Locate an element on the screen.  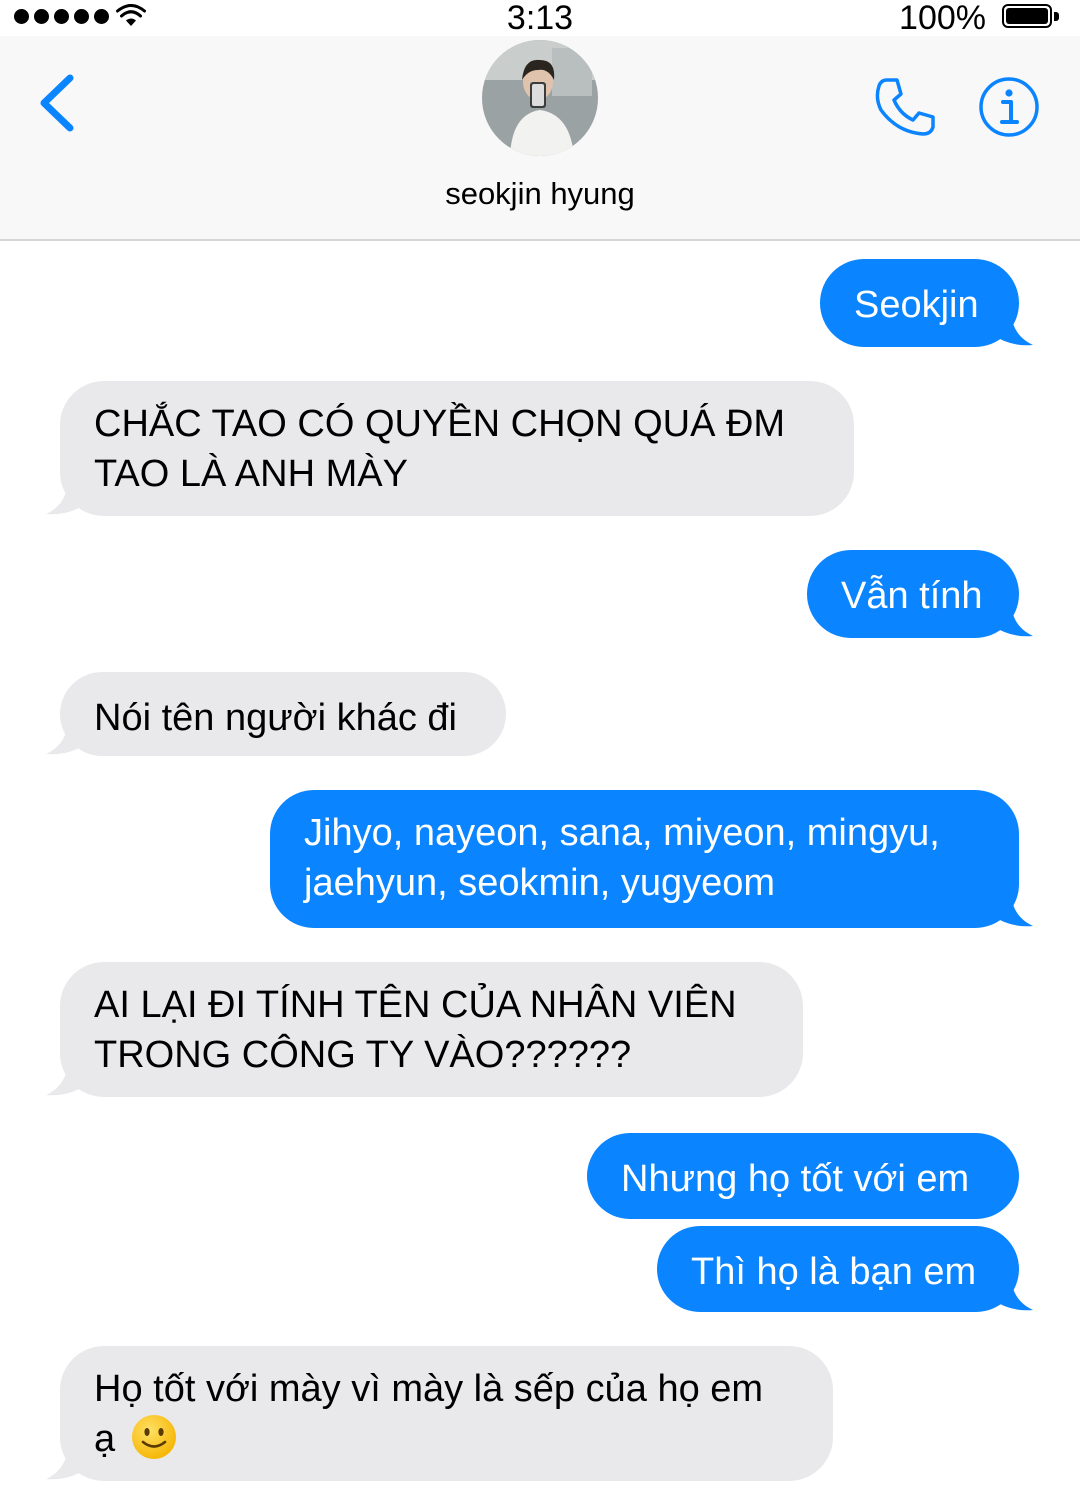
contact-name: seokjin hyung is located at coordinates (540, 194).